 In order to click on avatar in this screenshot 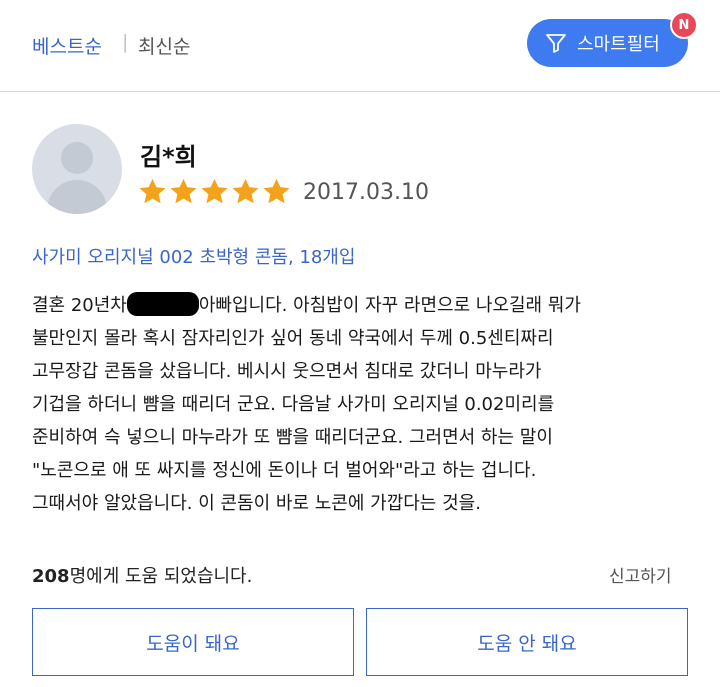, I will do `click(77, 169)`.